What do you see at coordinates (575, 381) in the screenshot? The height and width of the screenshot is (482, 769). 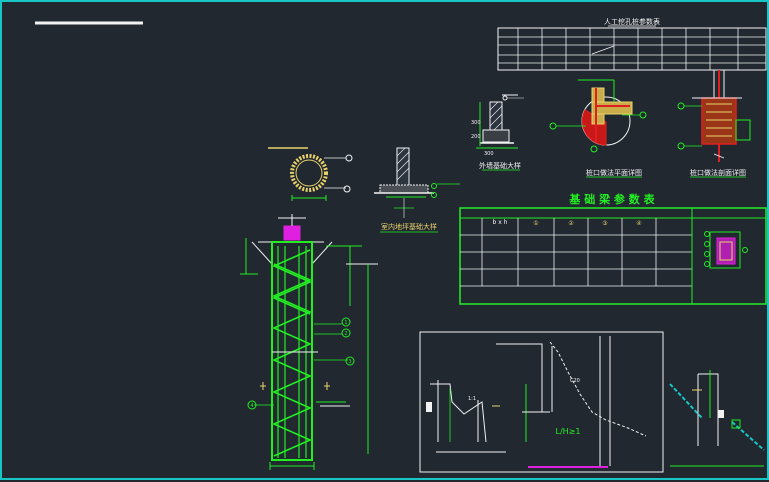 I see `slope-mid-label: C20` at bounding box center [575, 381].